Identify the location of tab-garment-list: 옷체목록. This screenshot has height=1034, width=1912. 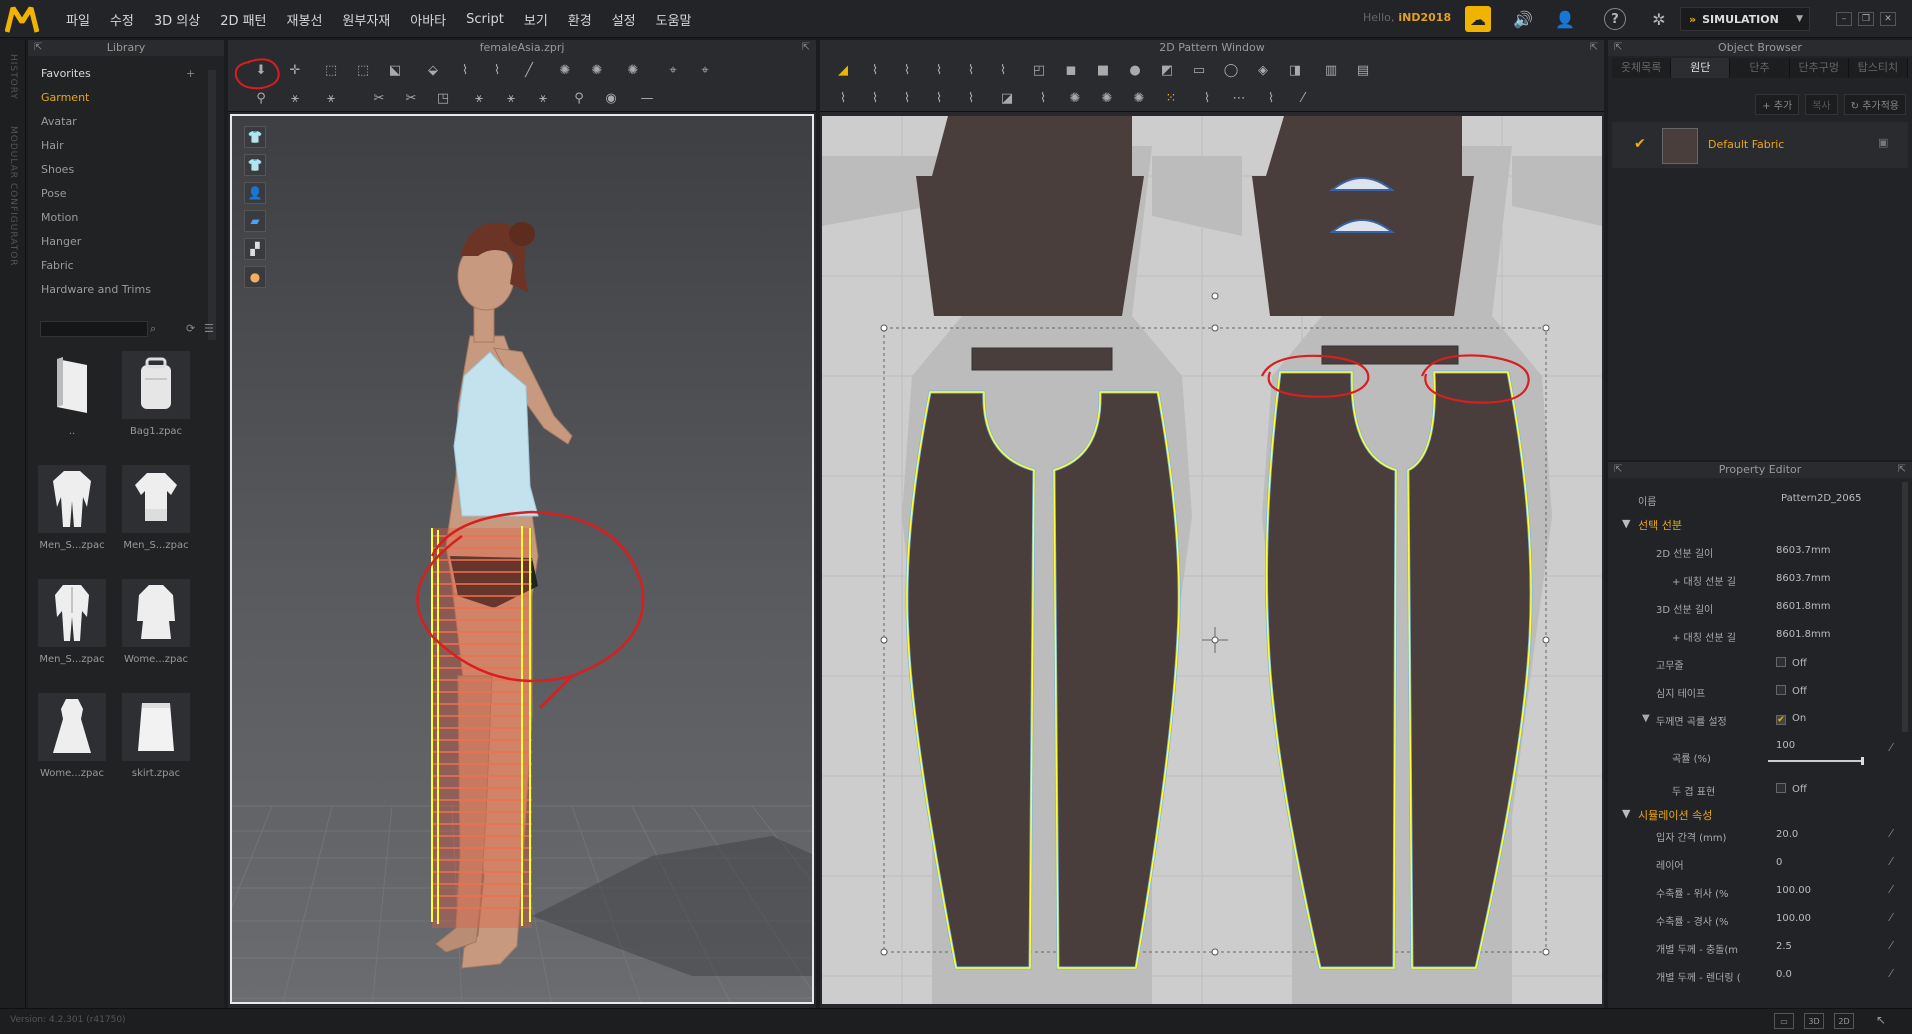
(1642, 68).